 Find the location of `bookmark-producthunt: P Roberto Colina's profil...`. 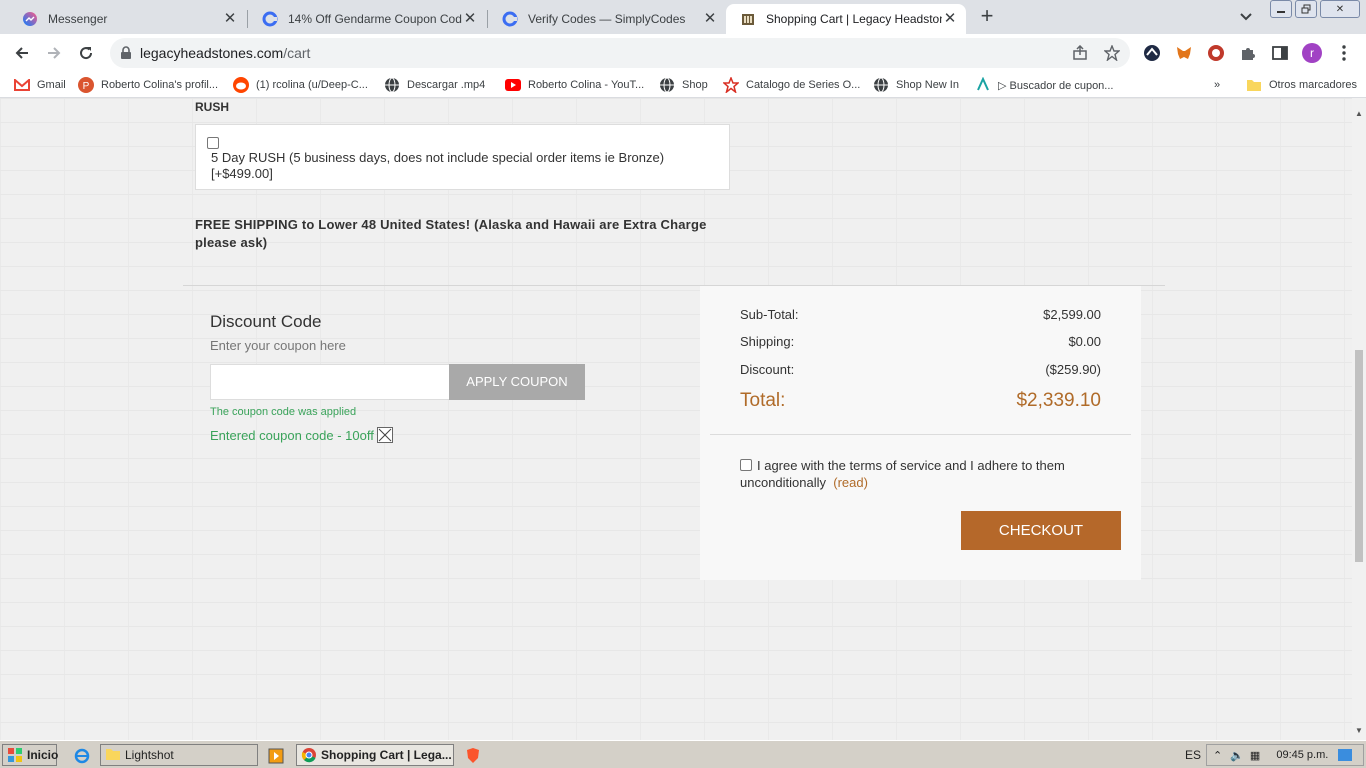

bookmark-producthunt: P Roberto Colina's profil... is located at coordinates (148, 85).